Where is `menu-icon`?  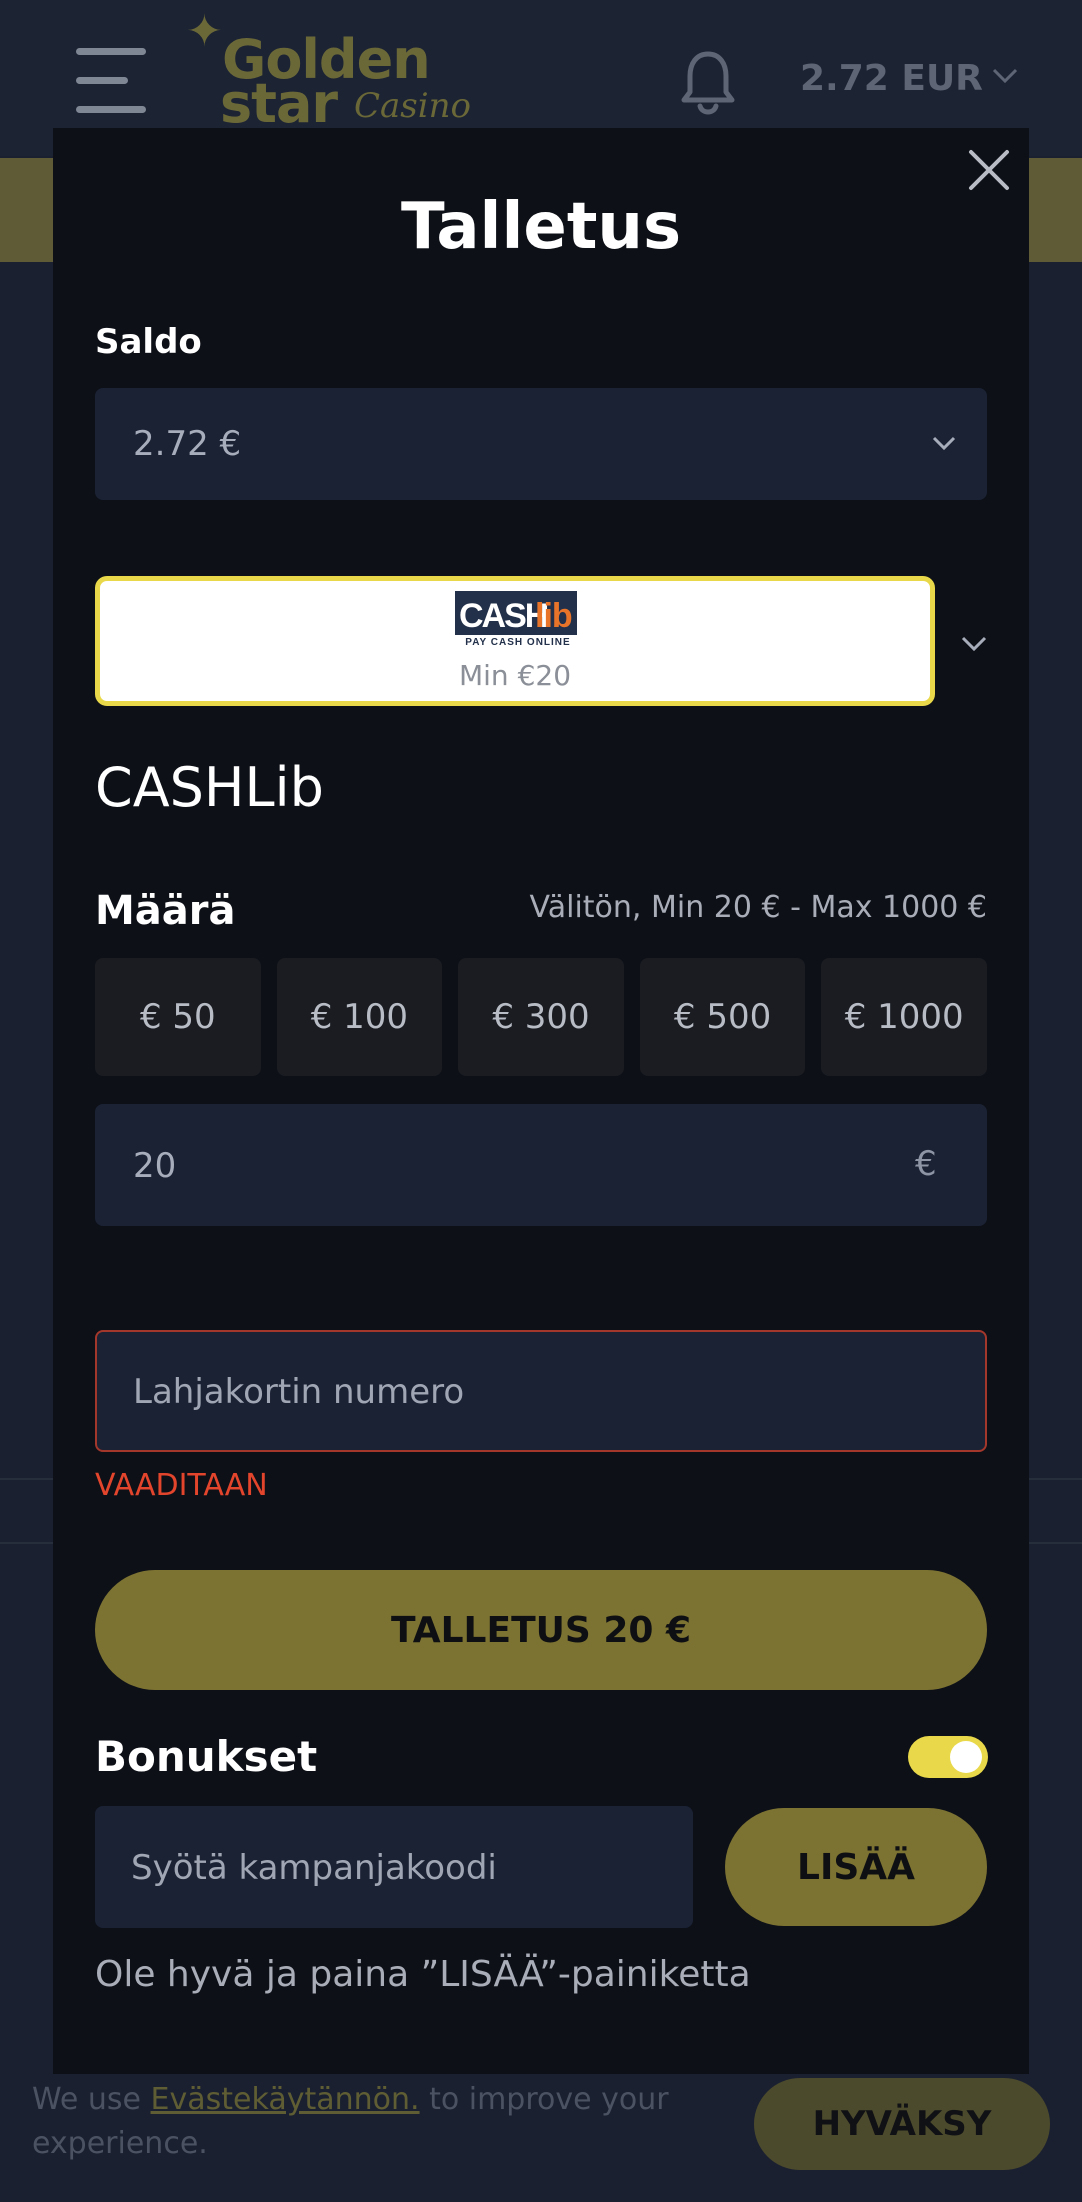 menu-icon is located at coordinates (111, 81).